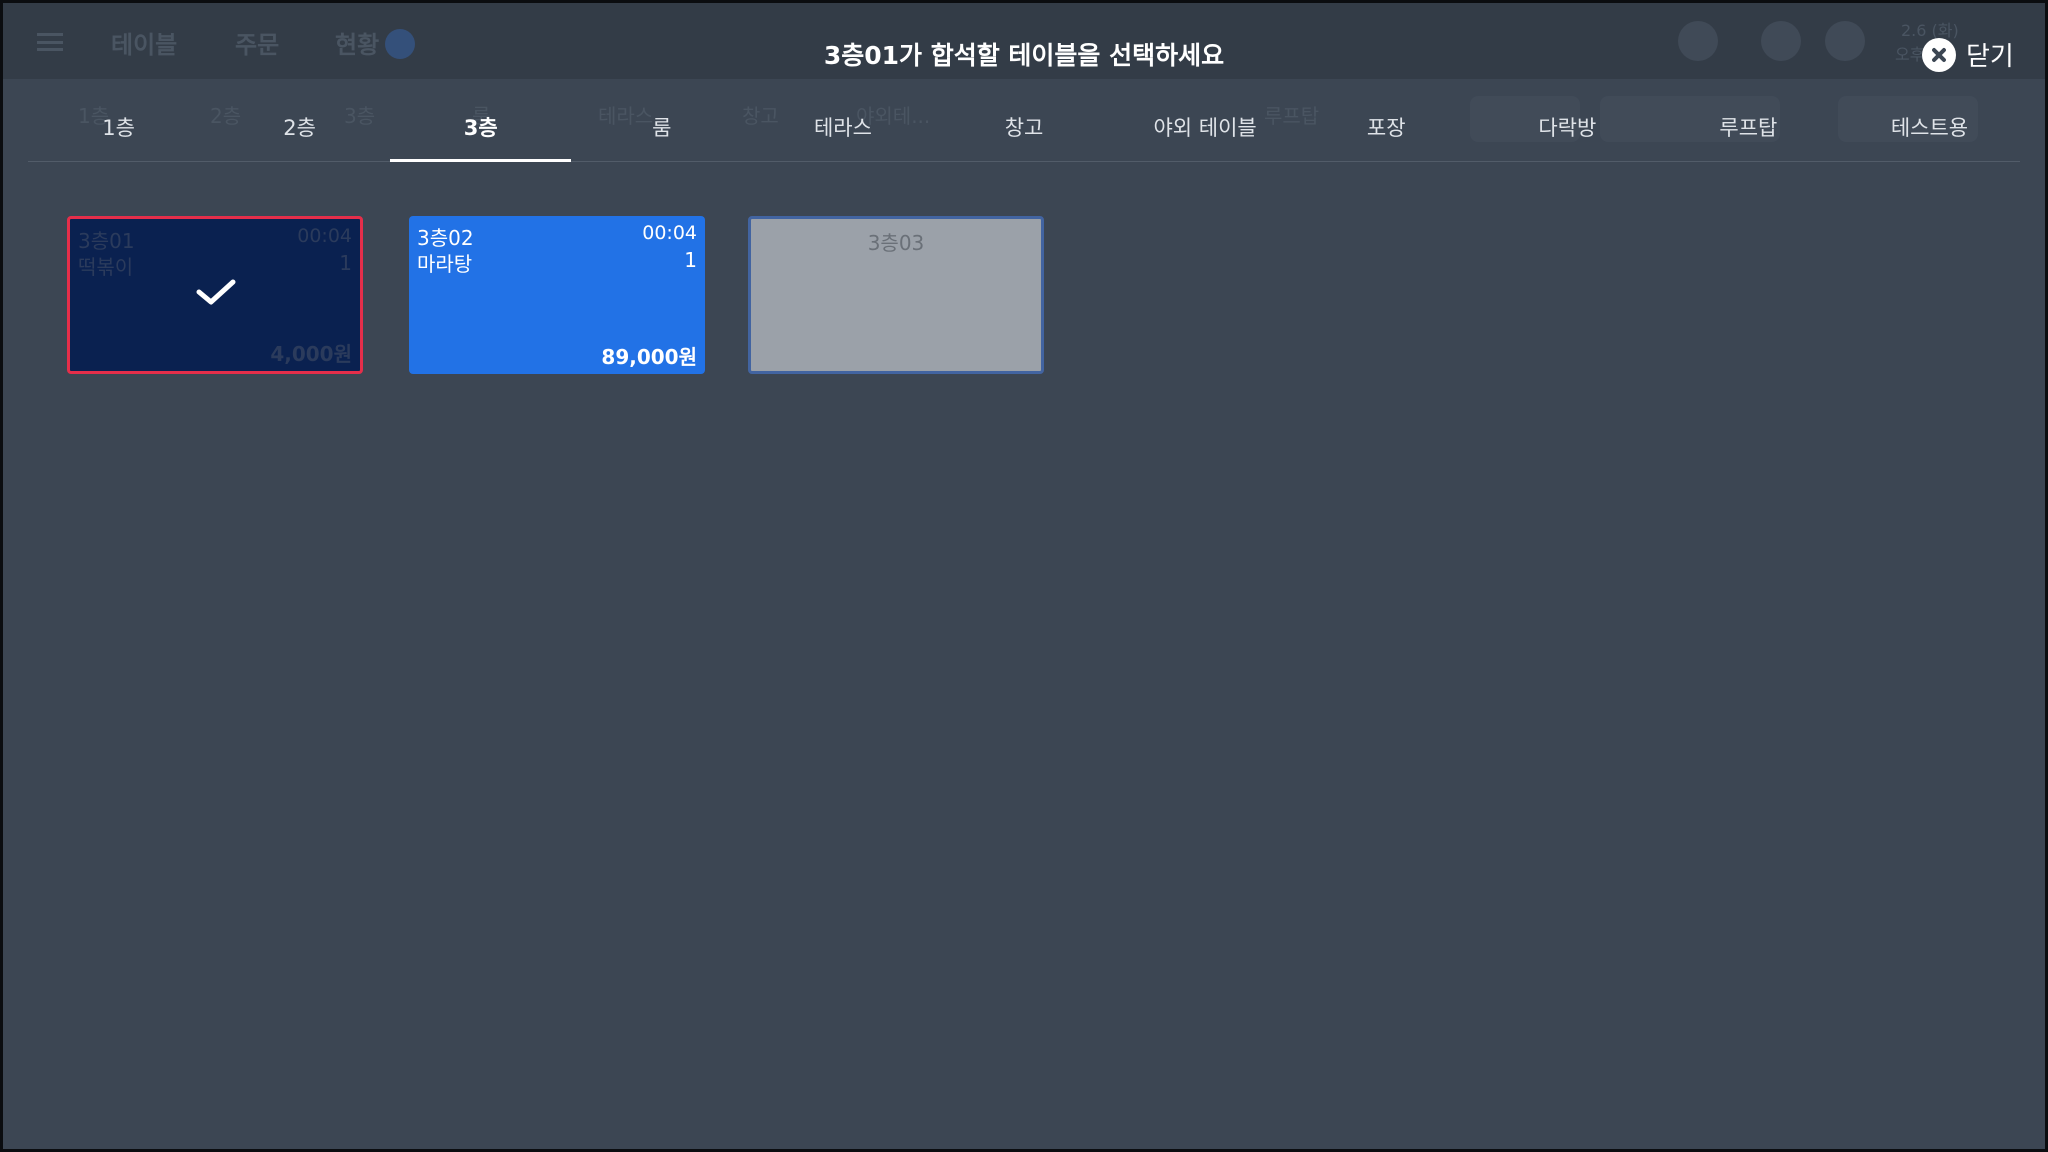 The width and height of the screenshot is (2048, 1152). Describe the element at coordinates (106, 267) in the screenshot. I see `table-menu: 떡볶이` at that location.